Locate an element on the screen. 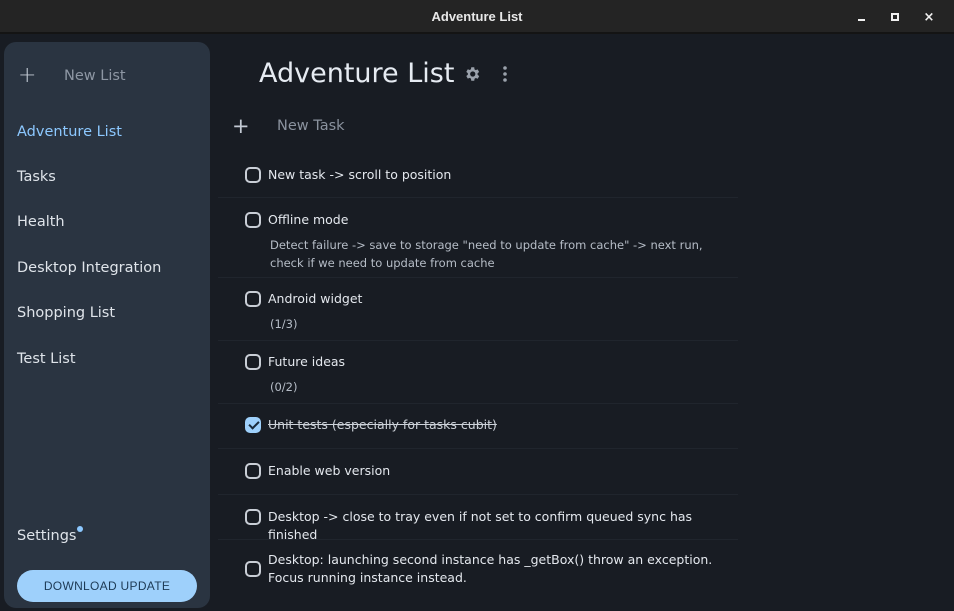 The width and height of the screenshot is (954, 611). close-button: × is located at coordinates (929, 17).